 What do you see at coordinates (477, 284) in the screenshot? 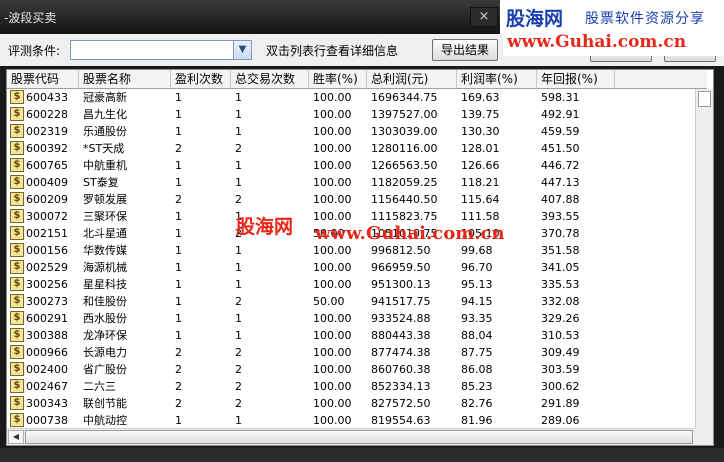
I see `cell-profit-rate: 95.13` at bounding box center [477, 284].